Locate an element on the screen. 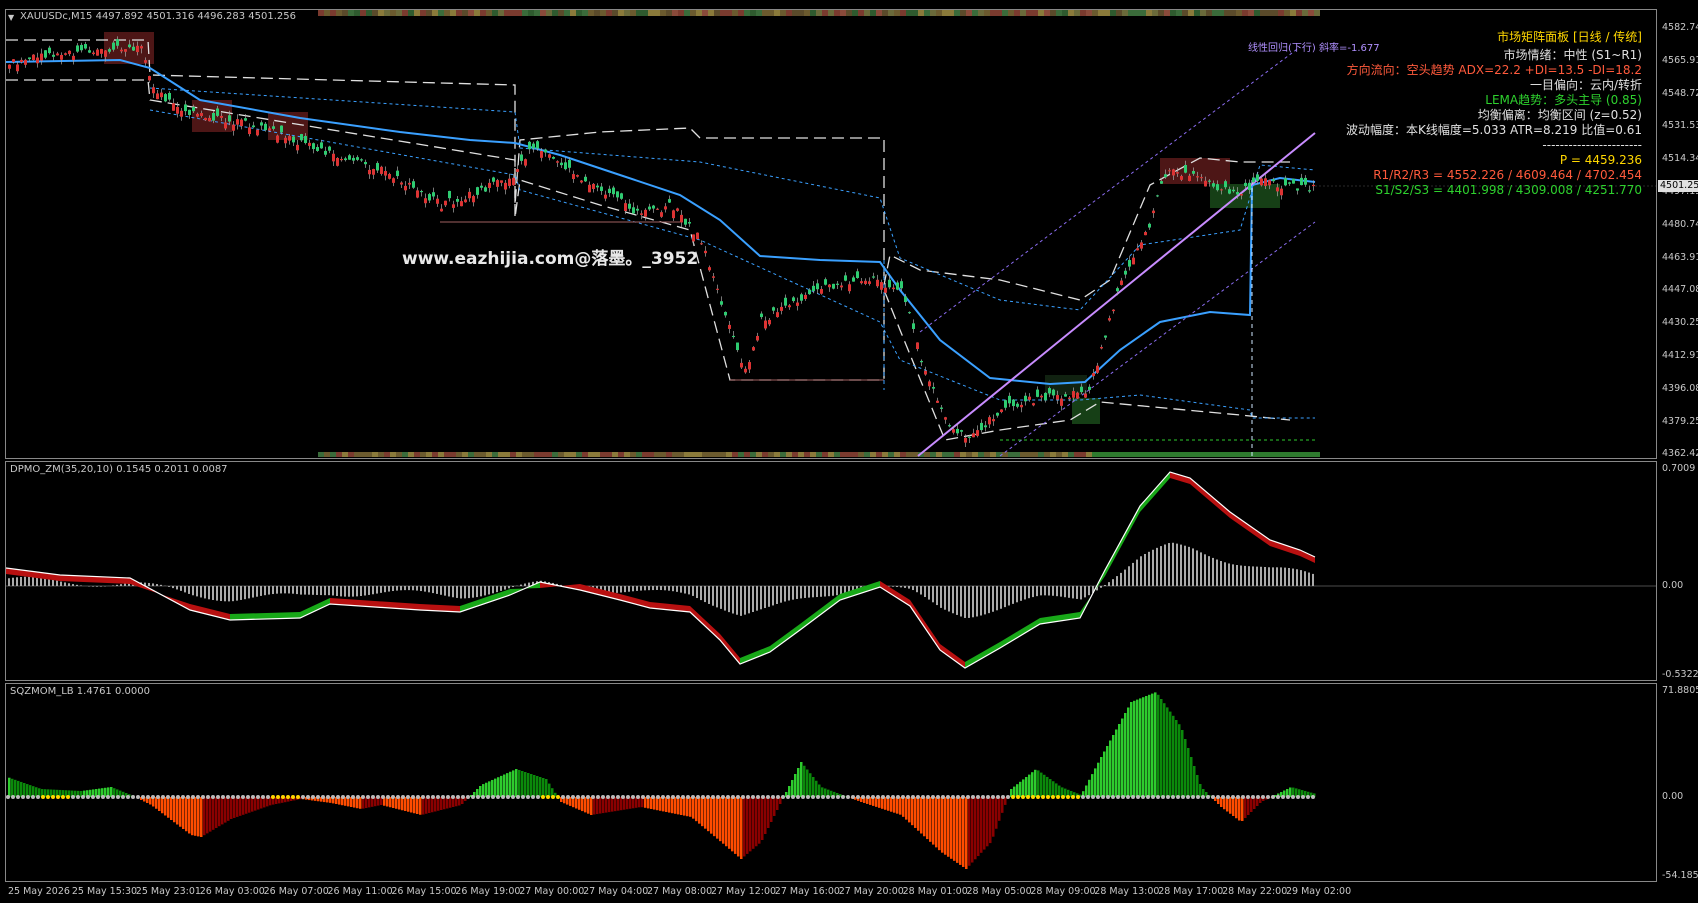 This screenshot has width=1698, height=903. time-tick: 25 May 23:01 is located at coordinates (168, 891).